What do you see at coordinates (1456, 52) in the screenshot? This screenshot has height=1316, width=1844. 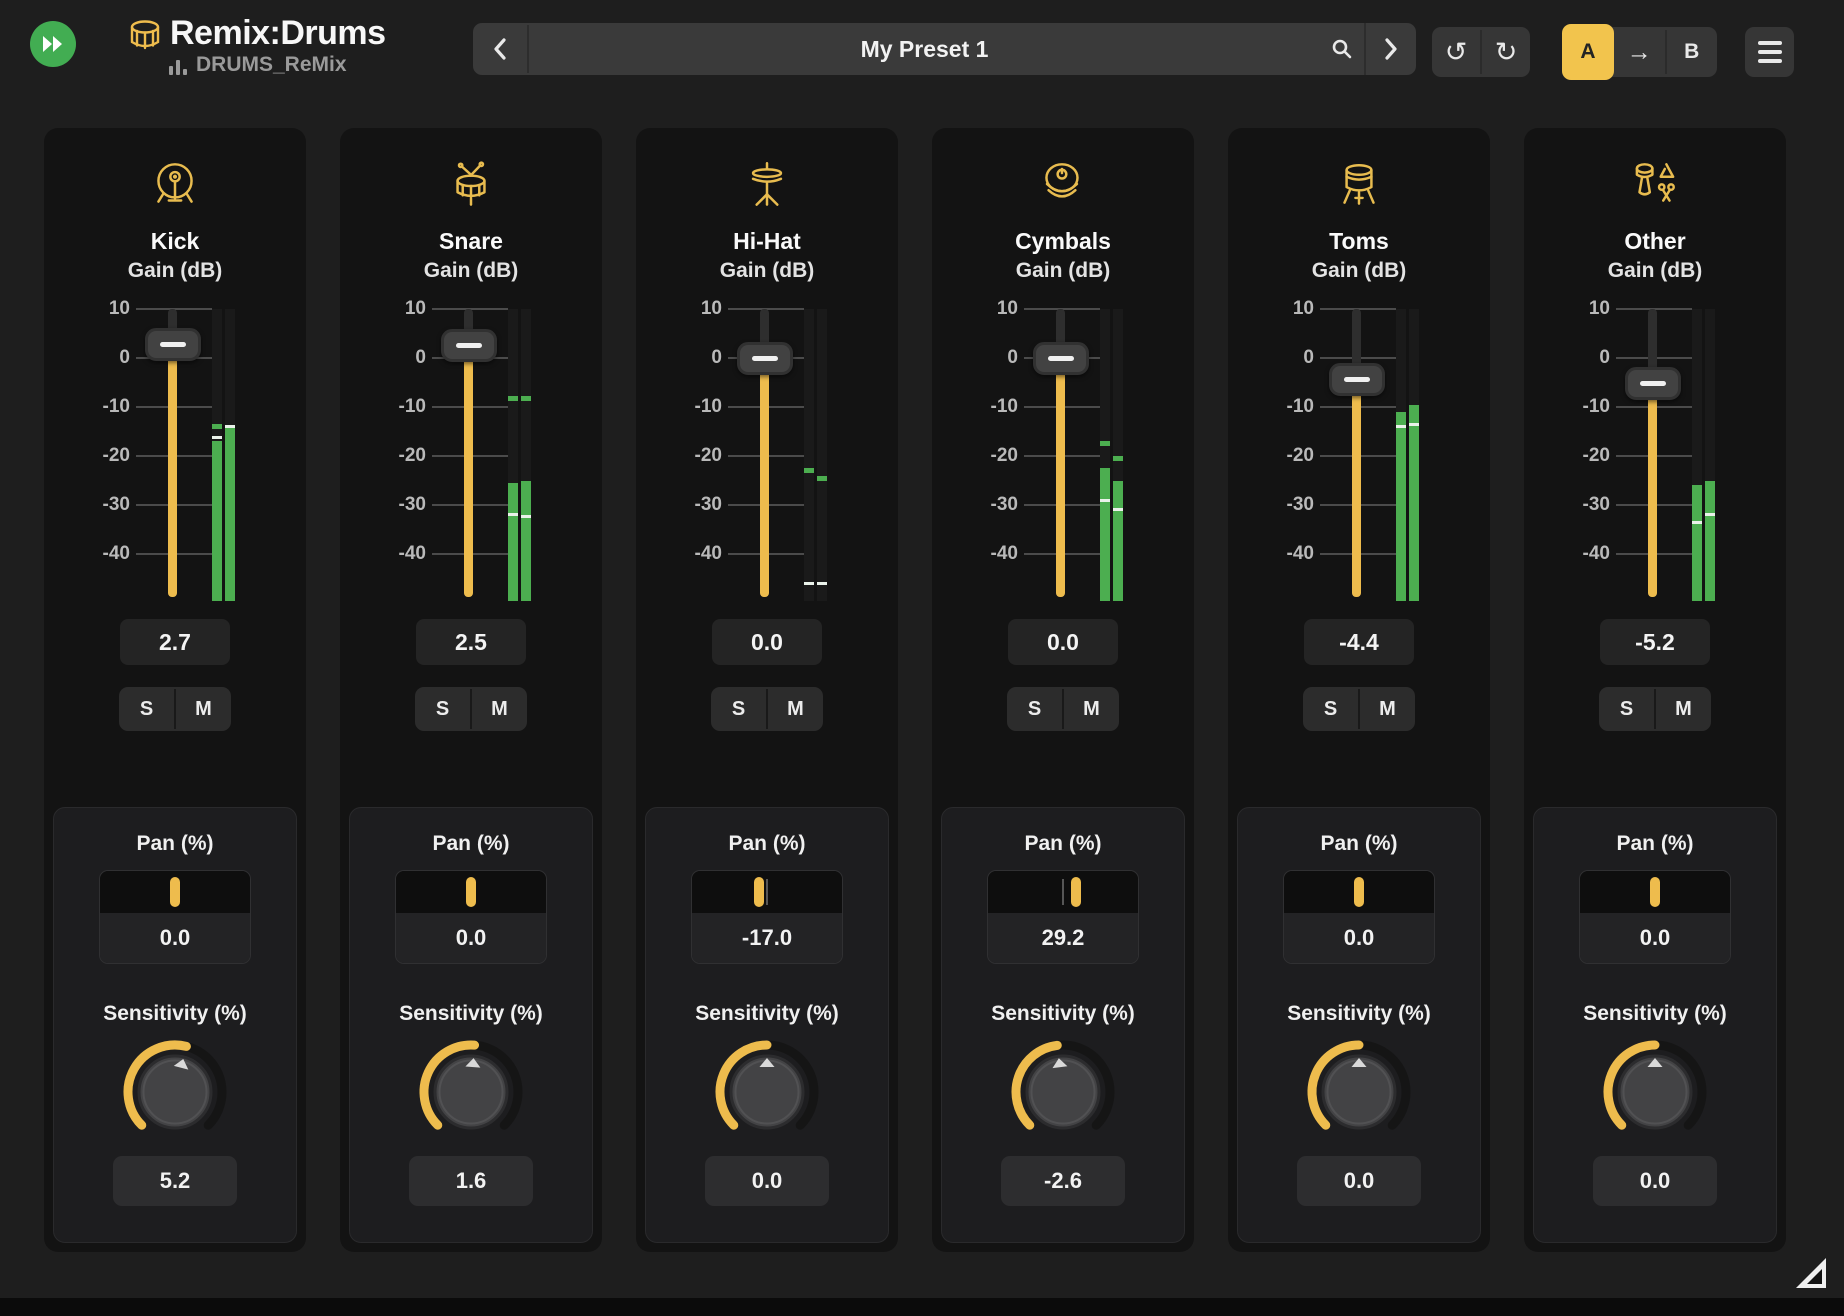 I see `undo-button: ↺` at bounding box center [1456, 52].